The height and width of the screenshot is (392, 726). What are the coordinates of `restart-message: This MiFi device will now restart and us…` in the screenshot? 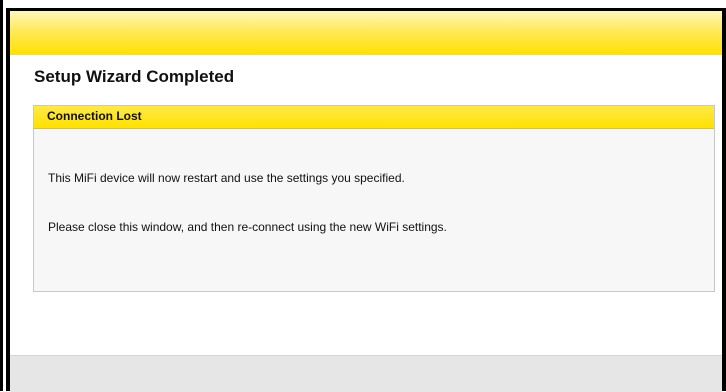 It's located at (226, 178).